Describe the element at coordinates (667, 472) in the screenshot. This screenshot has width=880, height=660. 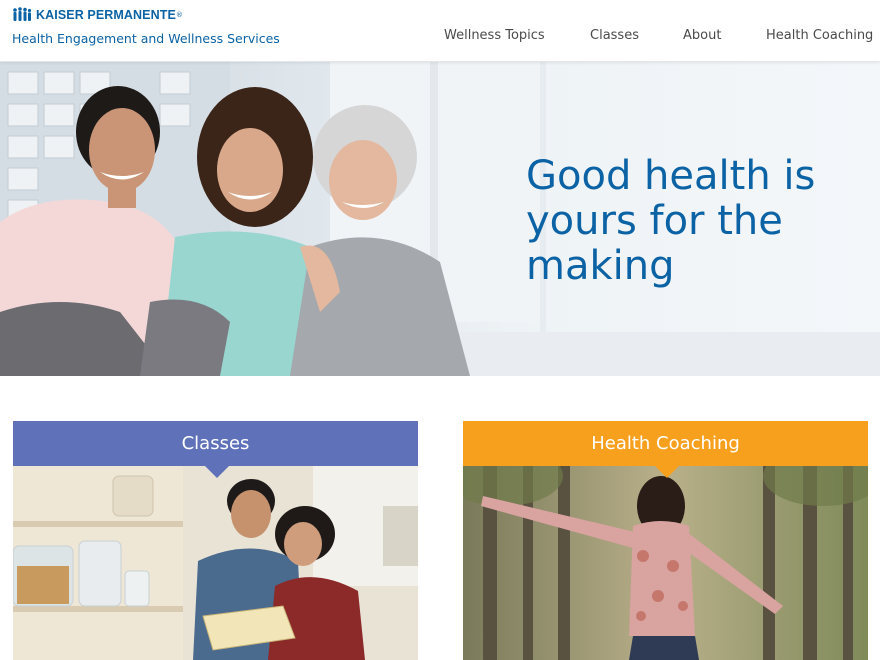
I see `health-coaching-card-pointer` at that location.